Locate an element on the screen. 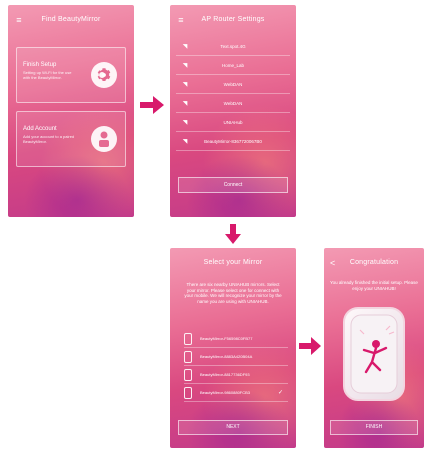 The width and height of the screenshot is (430, 451). network-row: ◥ UNIAHub is located at coordinates (233, 122).